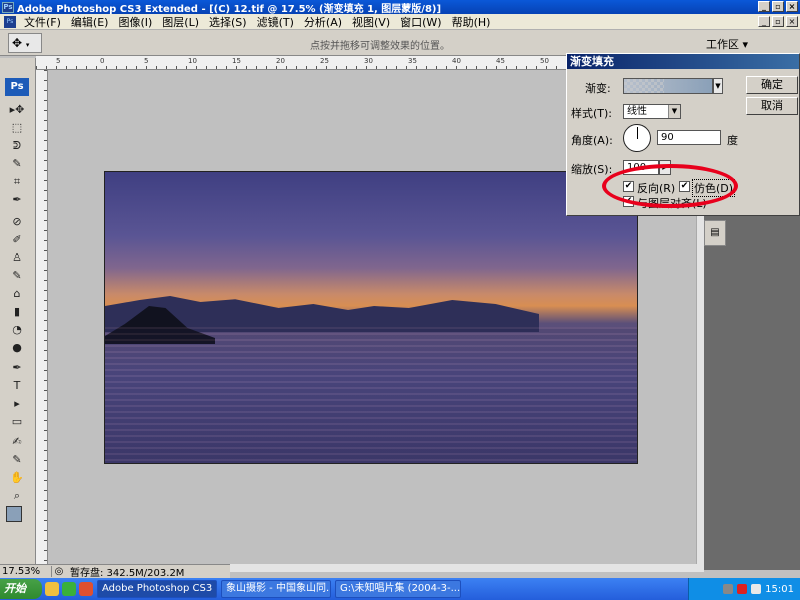 This screenshot has width=800, height=600. Describe the element at coordinates (17, 495) in the screenshot. I see `zoom-tool-icon: ⌕` at that location.